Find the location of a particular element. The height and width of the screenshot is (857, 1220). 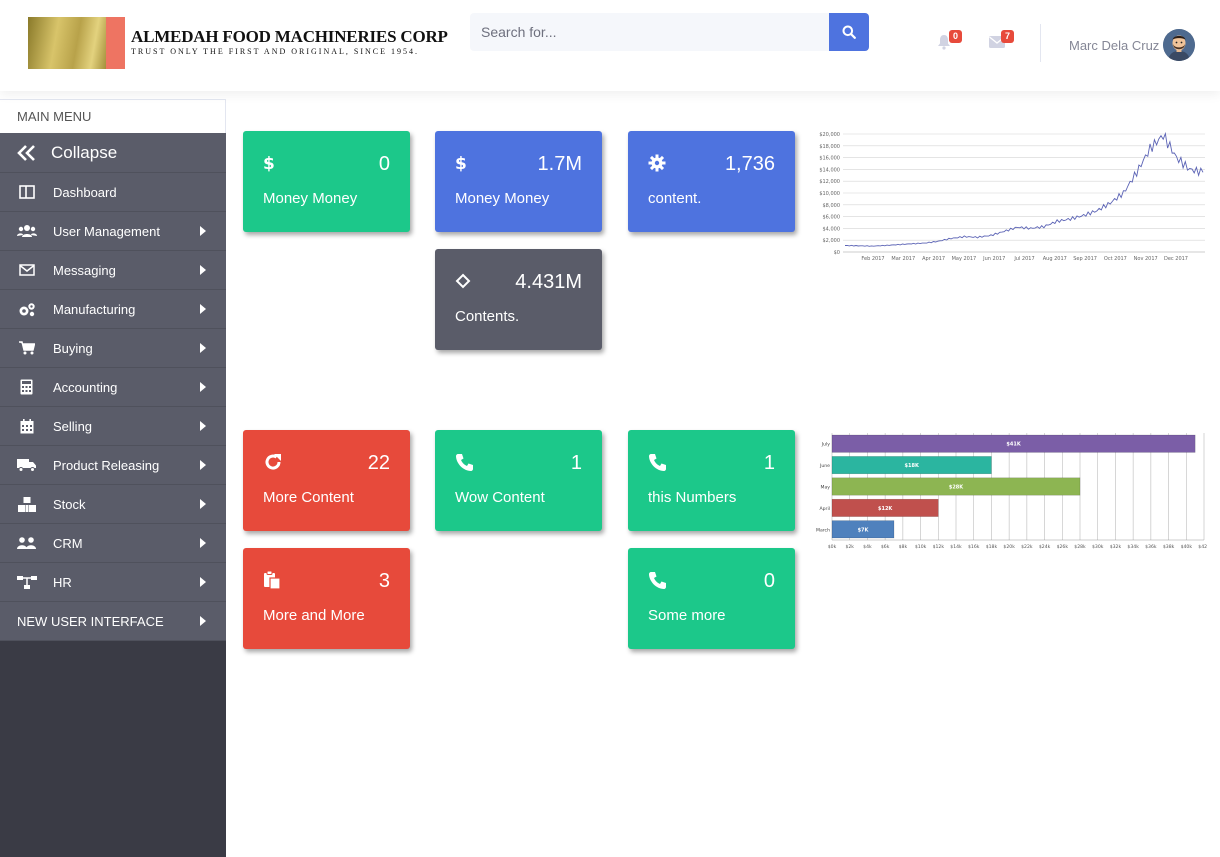

search-input is located at coordinates (649, 32).